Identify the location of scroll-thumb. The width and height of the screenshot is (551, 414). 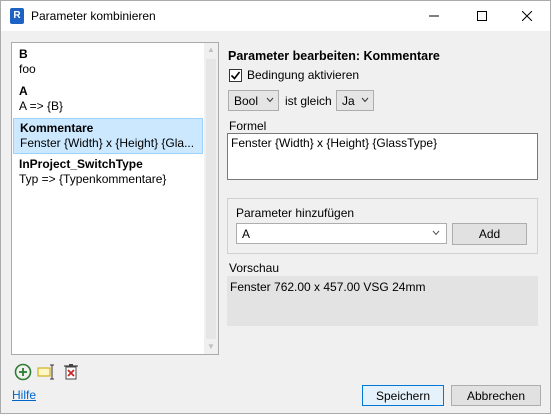
(211, 199).